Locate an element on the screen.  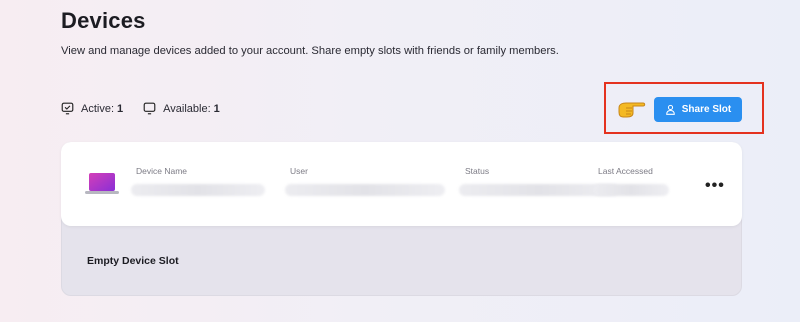
more-options-icon: ••• is located at coordinates (715, 186).